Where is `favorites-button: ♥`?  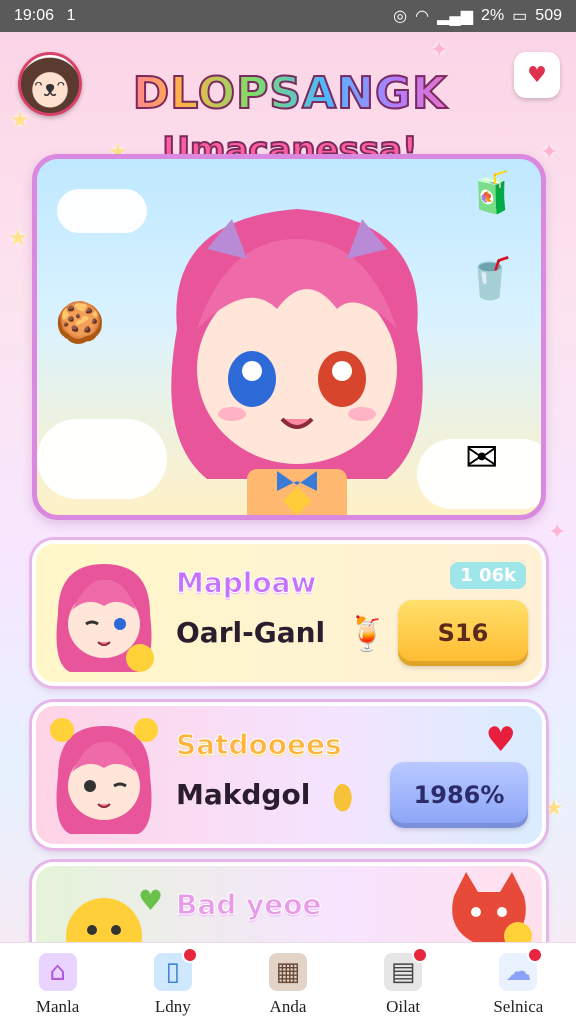
favorites-button: ♥ is located at coordinates (537, 75).